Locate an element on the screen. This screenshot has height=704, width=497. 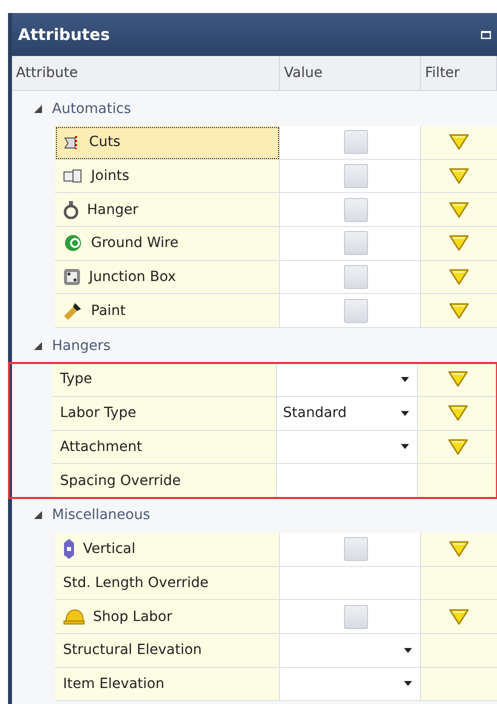
attribute-name-cell: Cuts is located at coordinates (167, 143).